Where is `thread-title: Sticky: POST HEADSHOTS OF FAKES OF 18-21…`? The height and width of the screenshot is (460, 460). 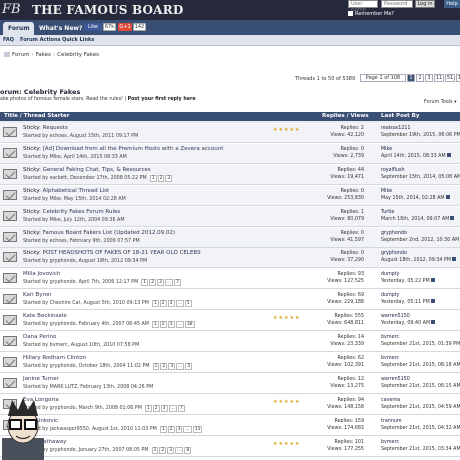 thread-title: Sticky: POST HEADSHOTS OF FAKES OF 18-21… is located at coordinates (112, 253).